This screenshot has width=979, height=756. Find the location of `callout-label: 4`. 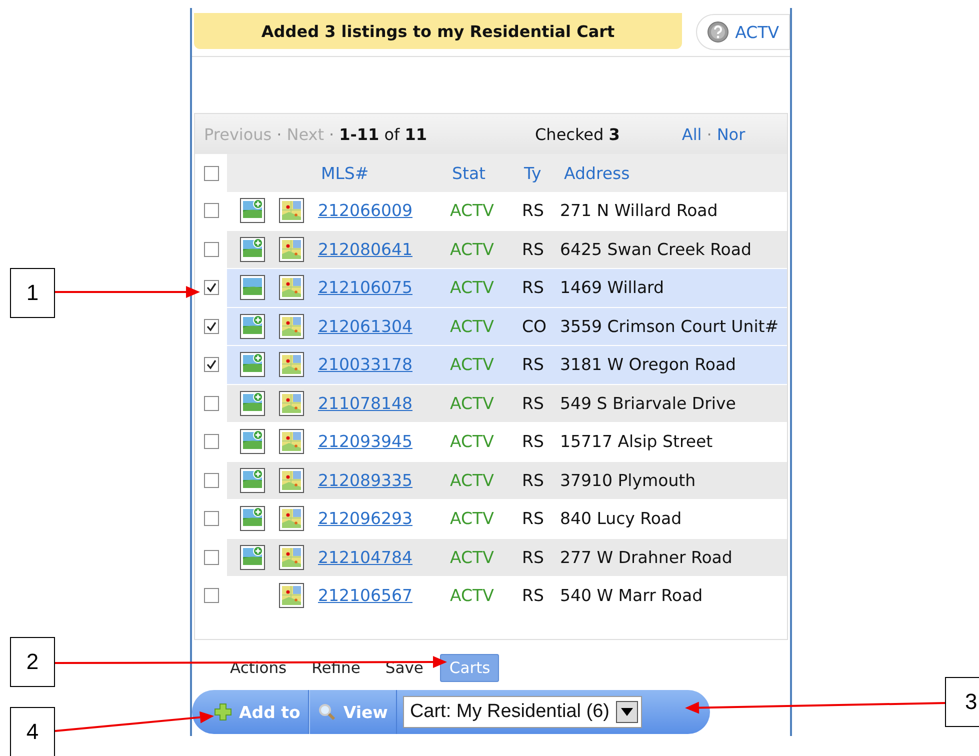

callout-label: 4 is located at coordinates (32, 731).